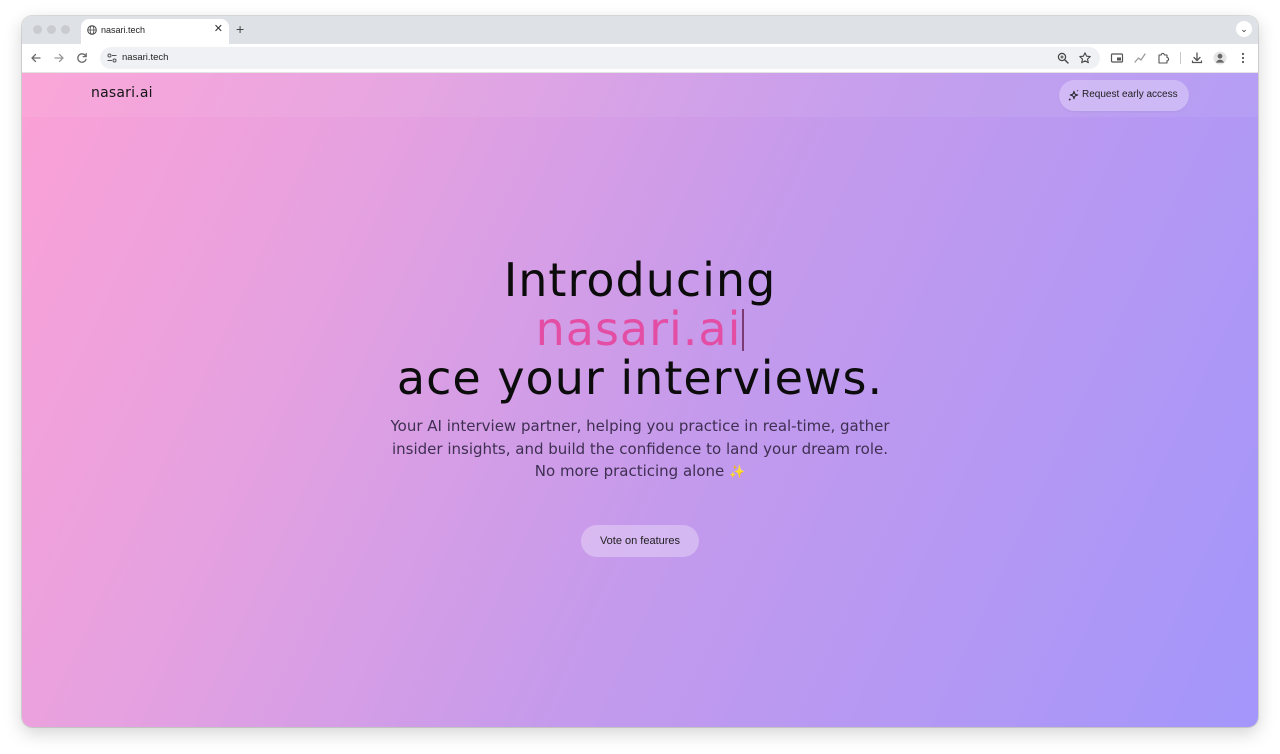 This screenshot has height=754, width=1280. What do you see at coordinates (65, 29) in the screenshot?
I see `window-zoom-dot` at bounding box center [65, 29].